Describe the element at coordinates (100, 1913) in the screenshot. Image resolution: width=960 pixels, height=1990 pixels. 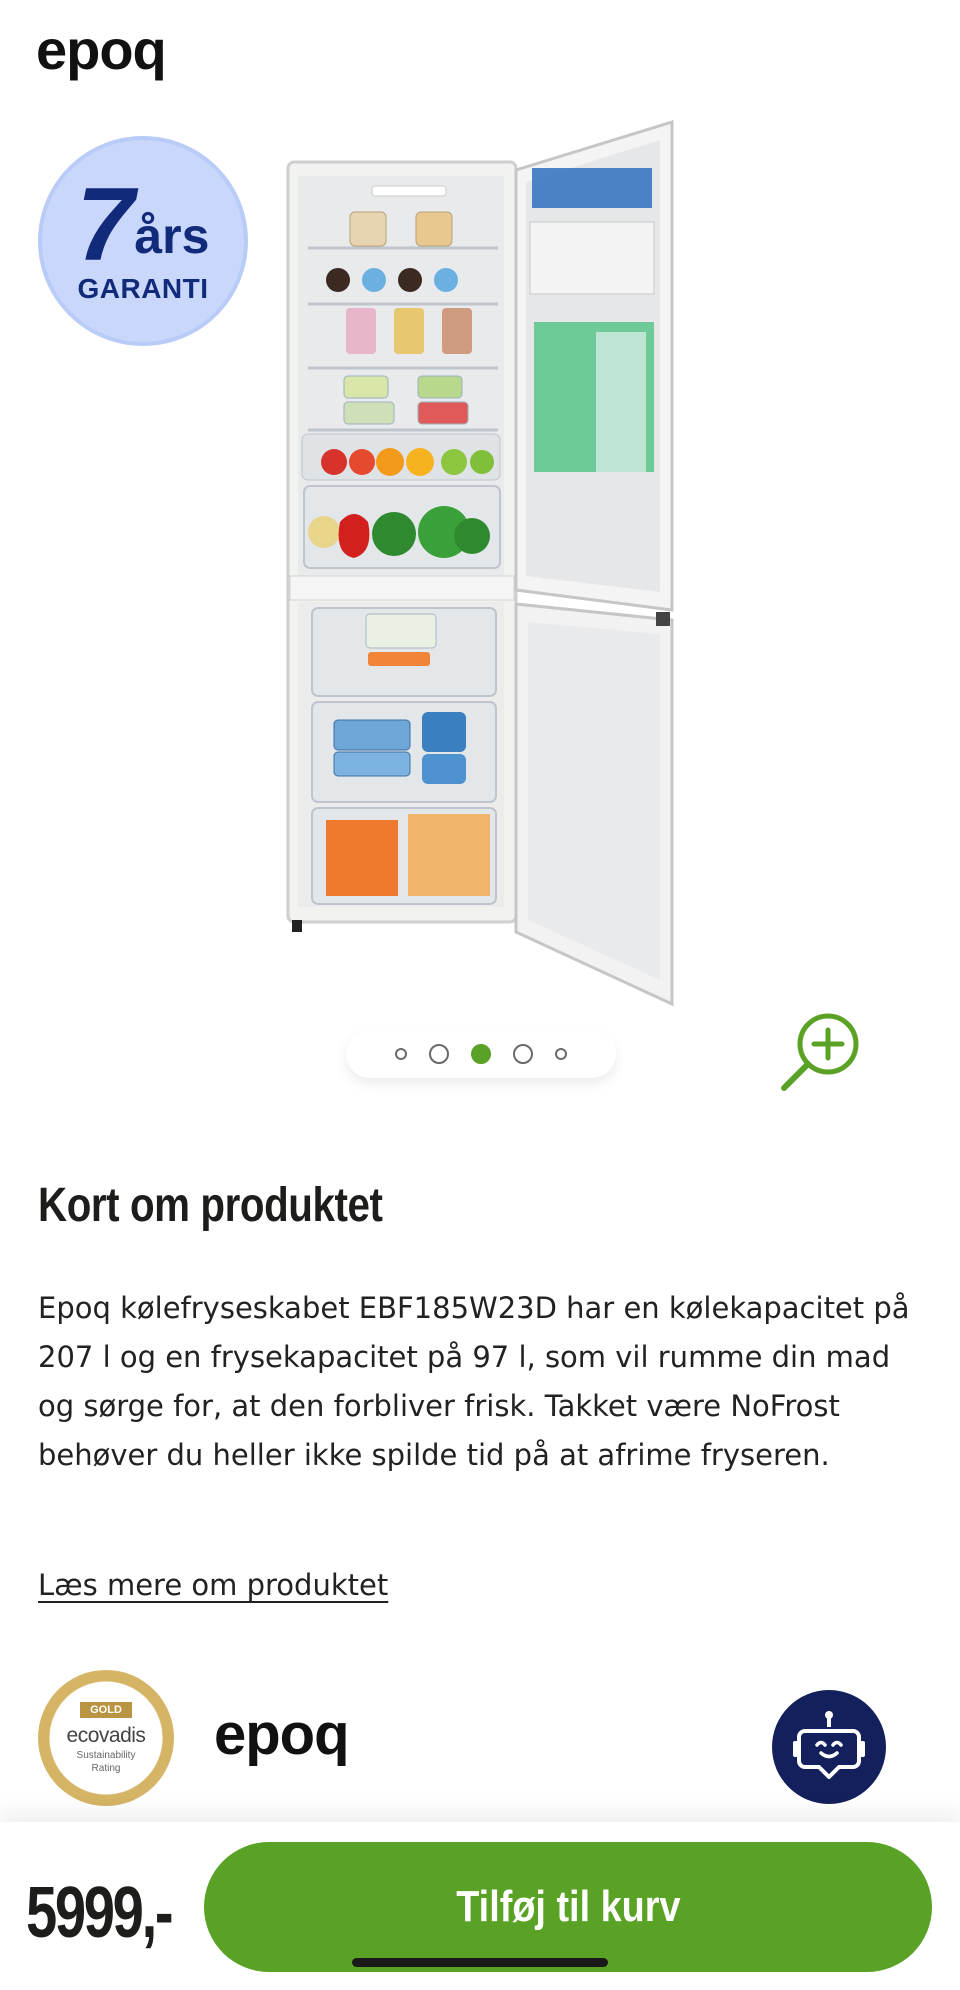
I see `product-price: 5999,-` at that location.